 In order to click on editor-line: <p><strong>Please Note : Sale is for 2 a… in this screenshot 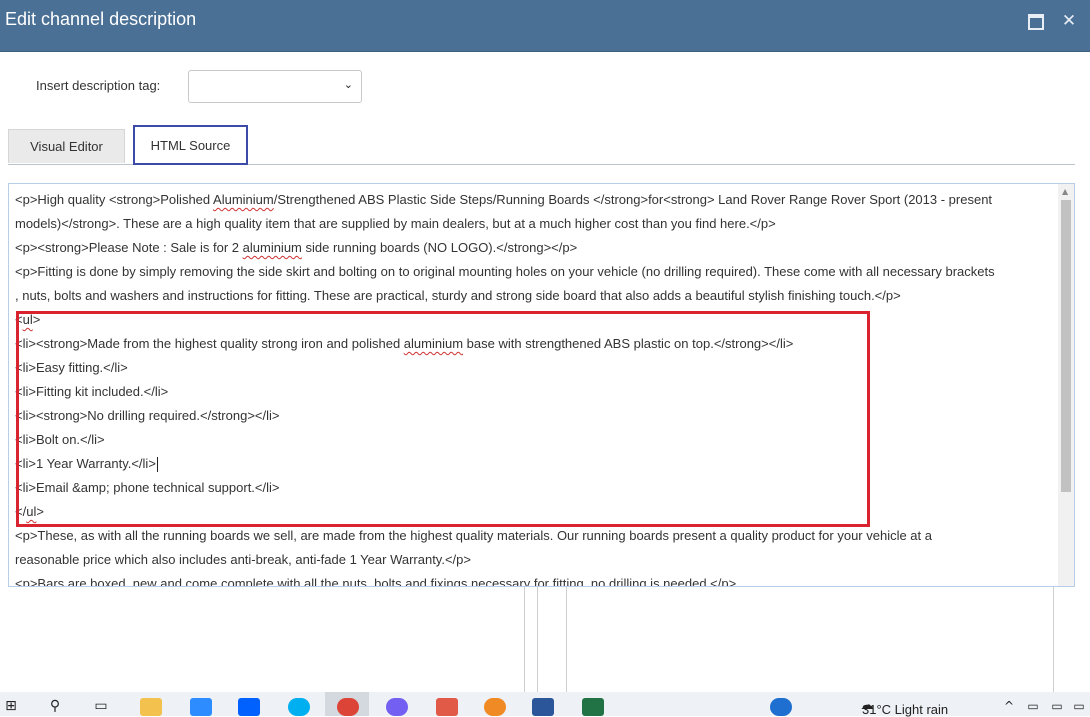, I will do `click(296, 247)`.